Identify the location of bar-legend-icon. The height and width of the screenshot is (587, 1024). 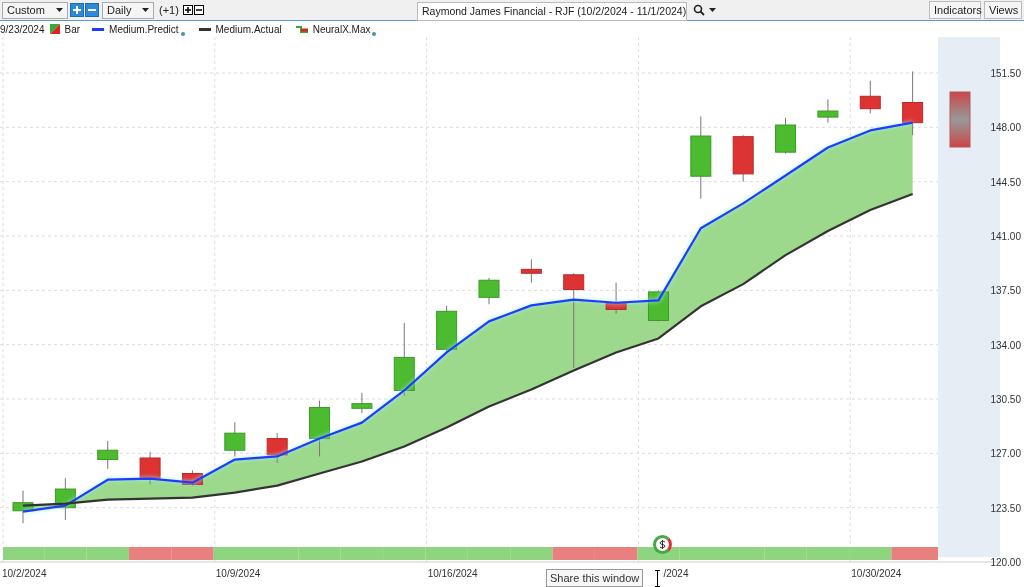
(54, 29).